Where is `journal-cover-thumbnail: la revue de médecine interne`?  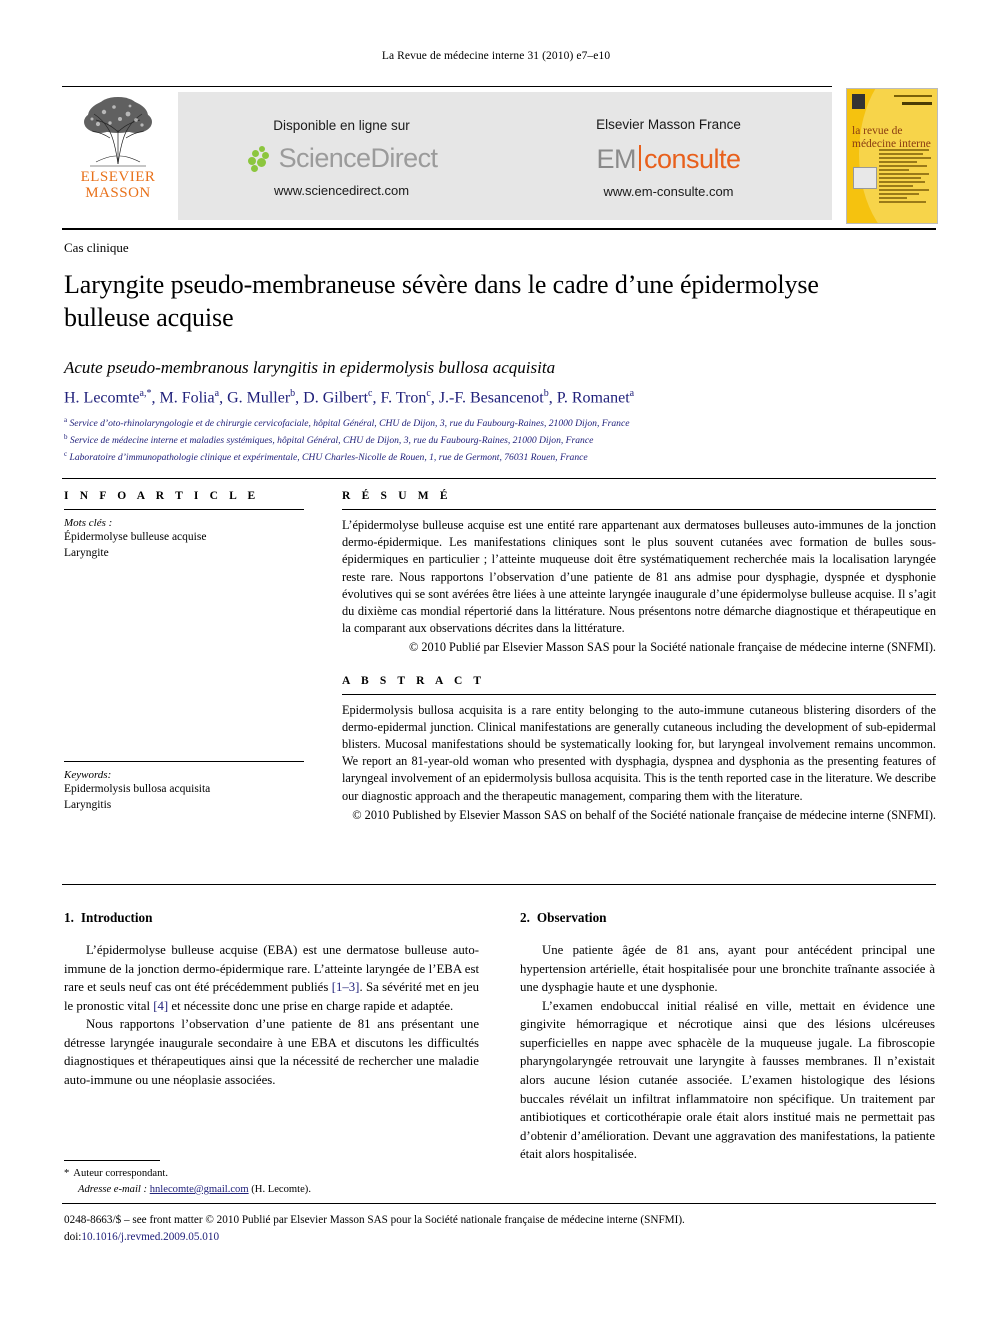 journal-cover-thumbnail: la revue de médecine interne is located at coordinates (892, 156).